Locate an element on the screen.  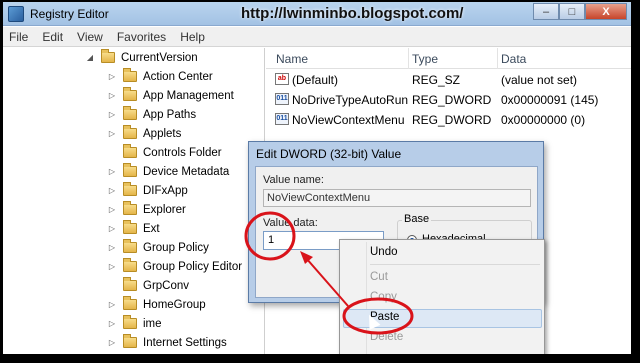
dword-value-icon: 011 is located at coordinates (282, 119).